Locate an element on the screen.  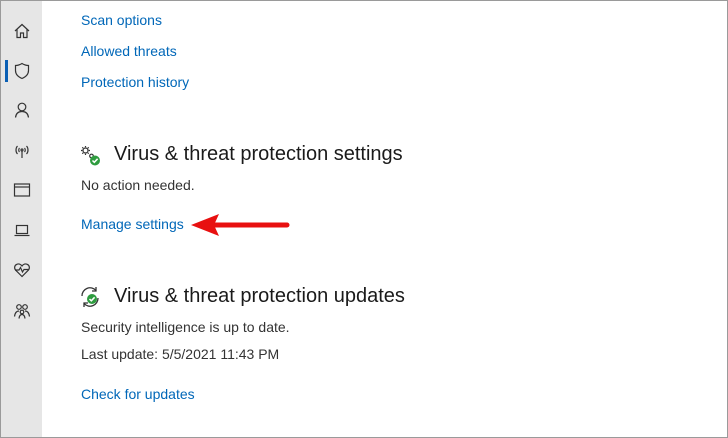
last-update-text: Last update: 5/5/2021 11:43 PM is located at coordinates (180, 354).